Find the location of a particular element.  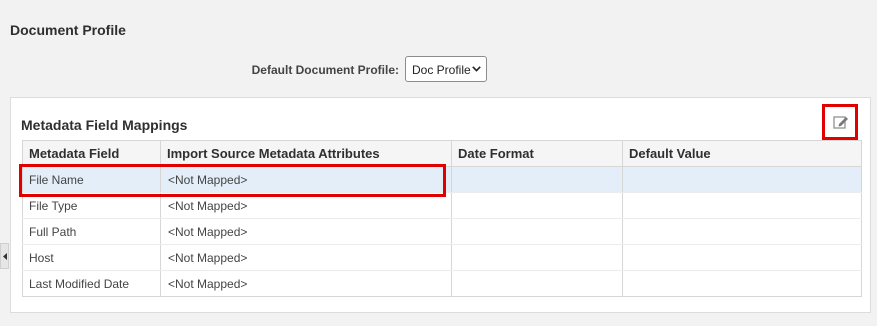

column-header-default-value: Default Value is located at coordinates (742, 153).